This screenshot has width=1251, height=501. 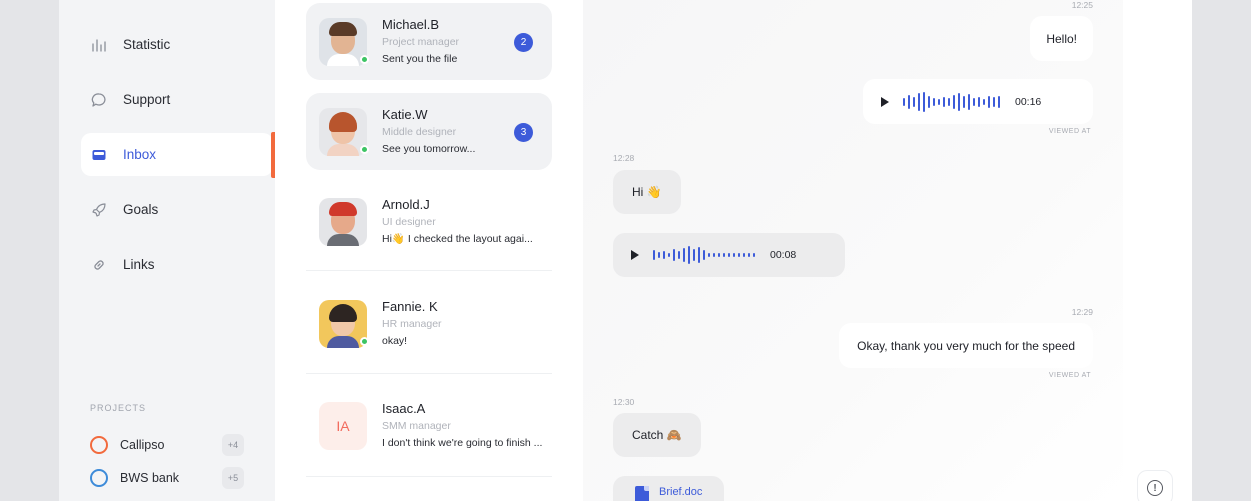 I want to click on file-attachment: Brief.doc, so click(x=669, y=488).